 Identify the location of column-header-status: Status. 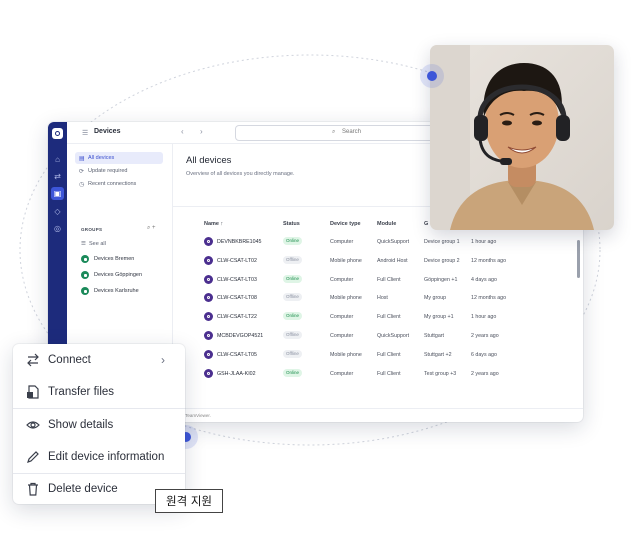
(291, 224).